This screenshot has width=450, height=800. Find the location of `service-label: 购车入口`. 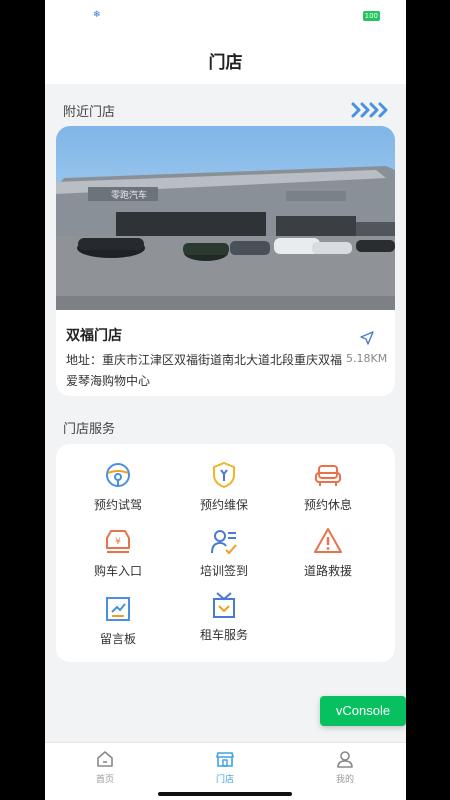

service-label: 购车入口 is located at coordinates (117, 571).